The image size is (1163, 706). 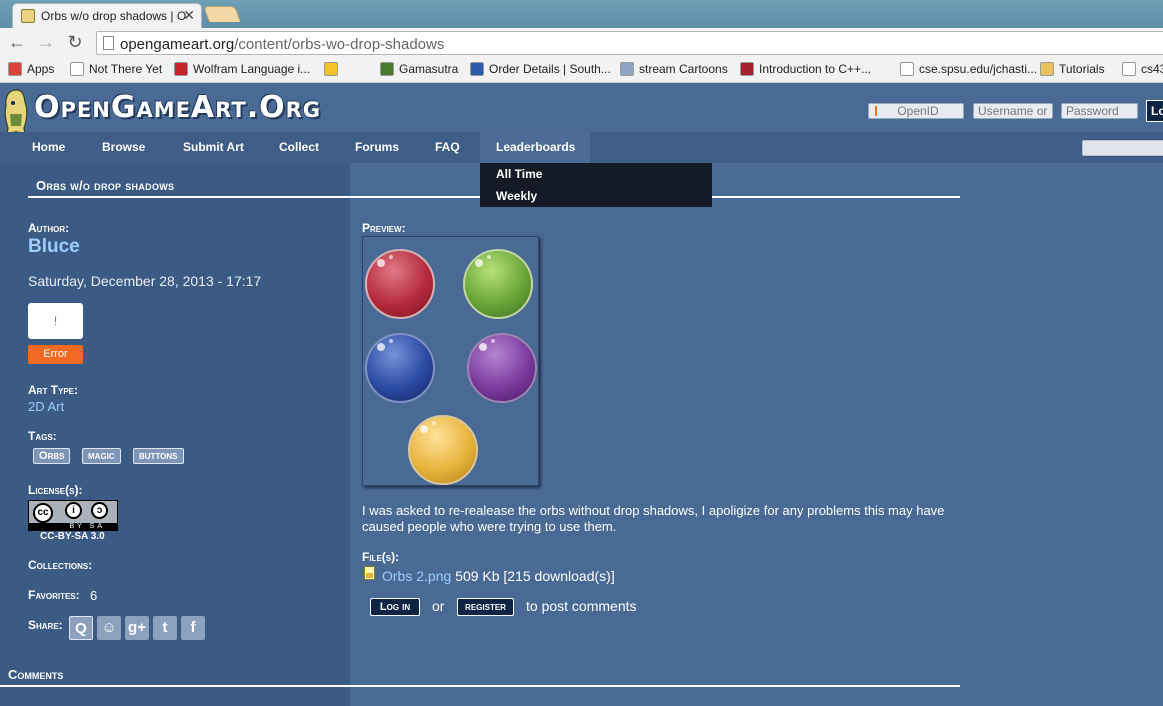 I want to click on cc-icon: cc, so click(x=43, y=513).